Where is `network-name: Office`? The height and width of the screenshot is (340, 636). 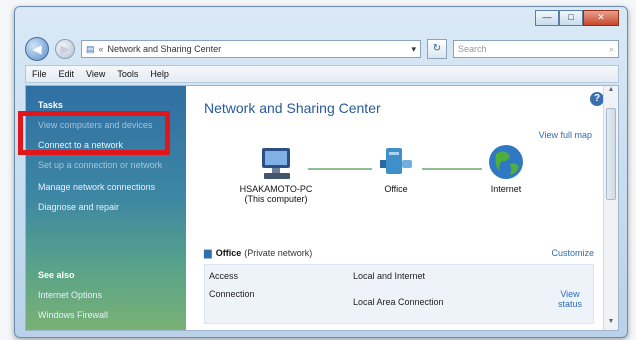
network-name: Office is located at coordinates (228, 253).